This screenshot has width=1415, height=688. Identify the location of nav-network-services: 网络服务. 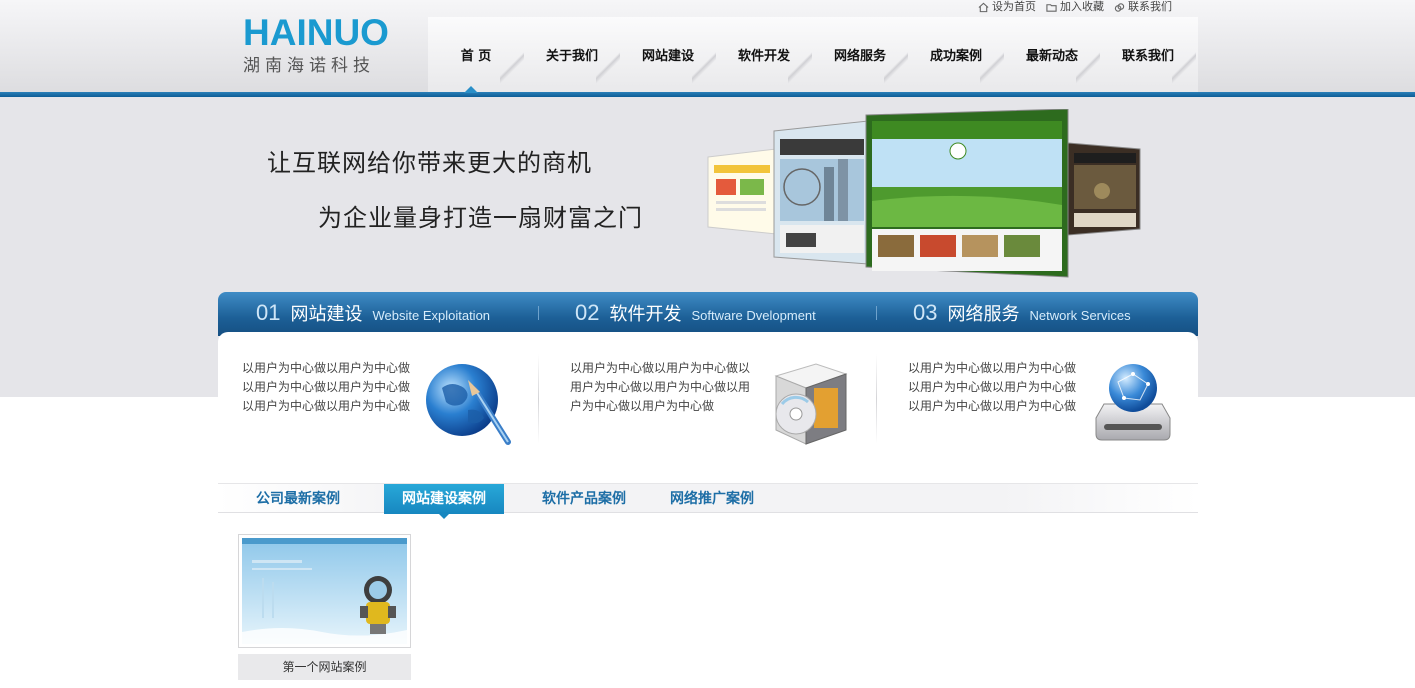
(860, 54).